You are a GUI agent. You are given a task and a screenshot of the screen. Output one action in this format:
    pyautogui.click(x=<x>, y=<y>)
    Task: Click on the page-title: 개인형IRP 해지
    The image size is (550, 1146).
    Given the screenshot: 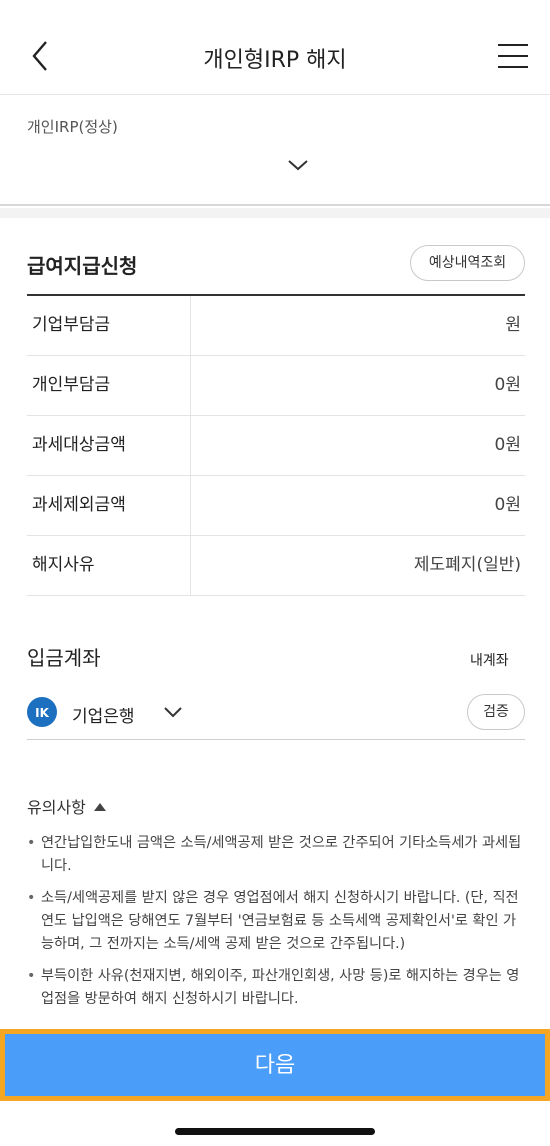 What is the action you would take?
    pyautogui.click(x=275, y=60)
    